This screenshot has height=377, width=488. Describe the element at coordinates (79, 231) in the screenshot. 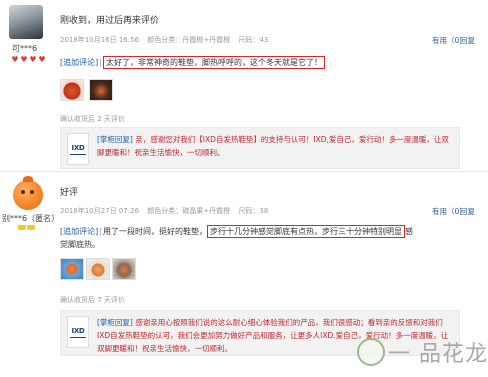

I see `append-tag: [追加评论]` at that location.